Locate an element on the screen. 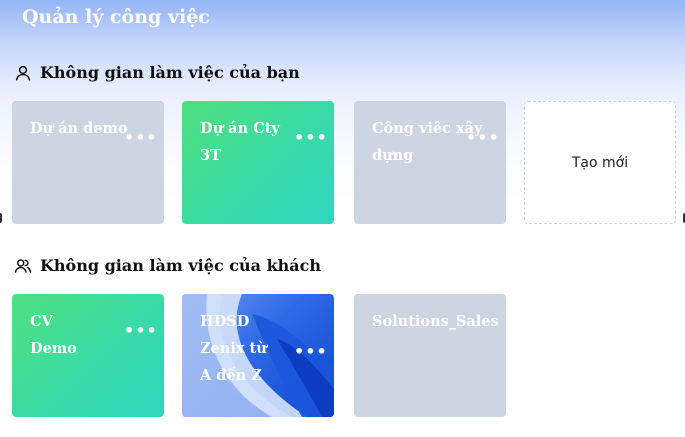 This screenshot has height=437, width=685. workspace-card-cong-viec-xay-dung: Công viêc xây dựng ••• is located at coordinates (430, 162).